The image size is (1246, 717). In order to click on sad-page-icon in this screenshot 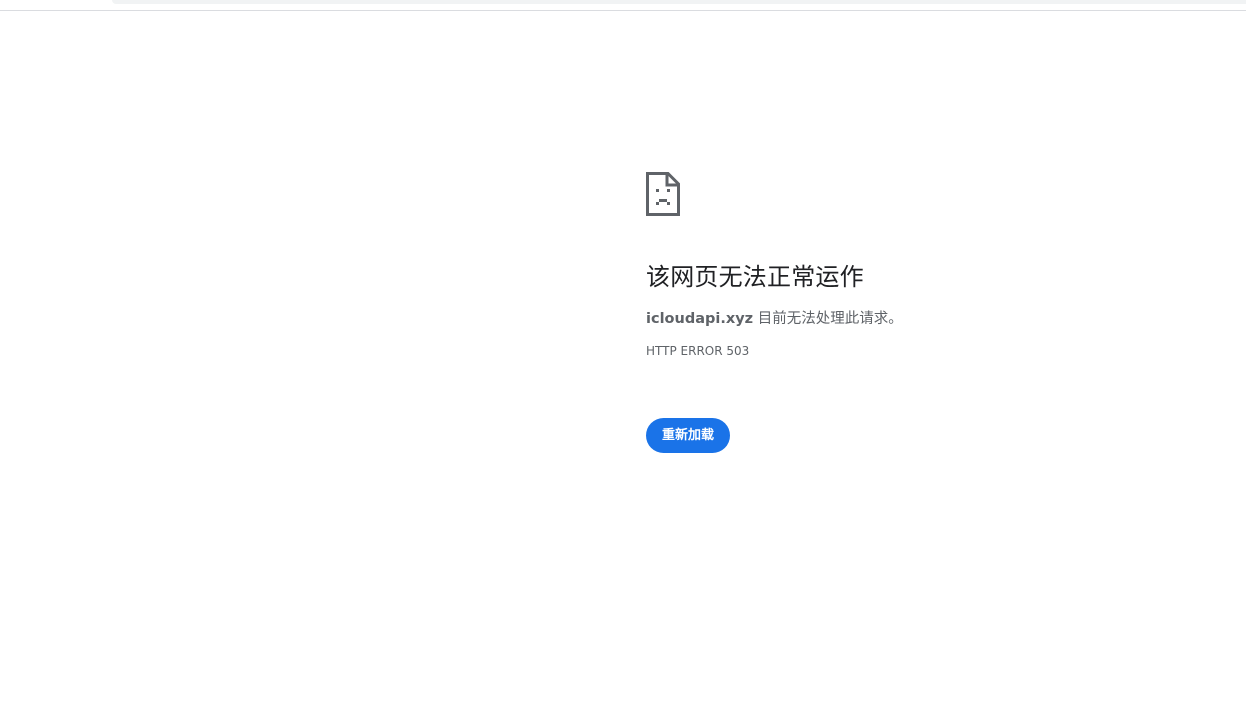, I will do `click(663, 194)`.